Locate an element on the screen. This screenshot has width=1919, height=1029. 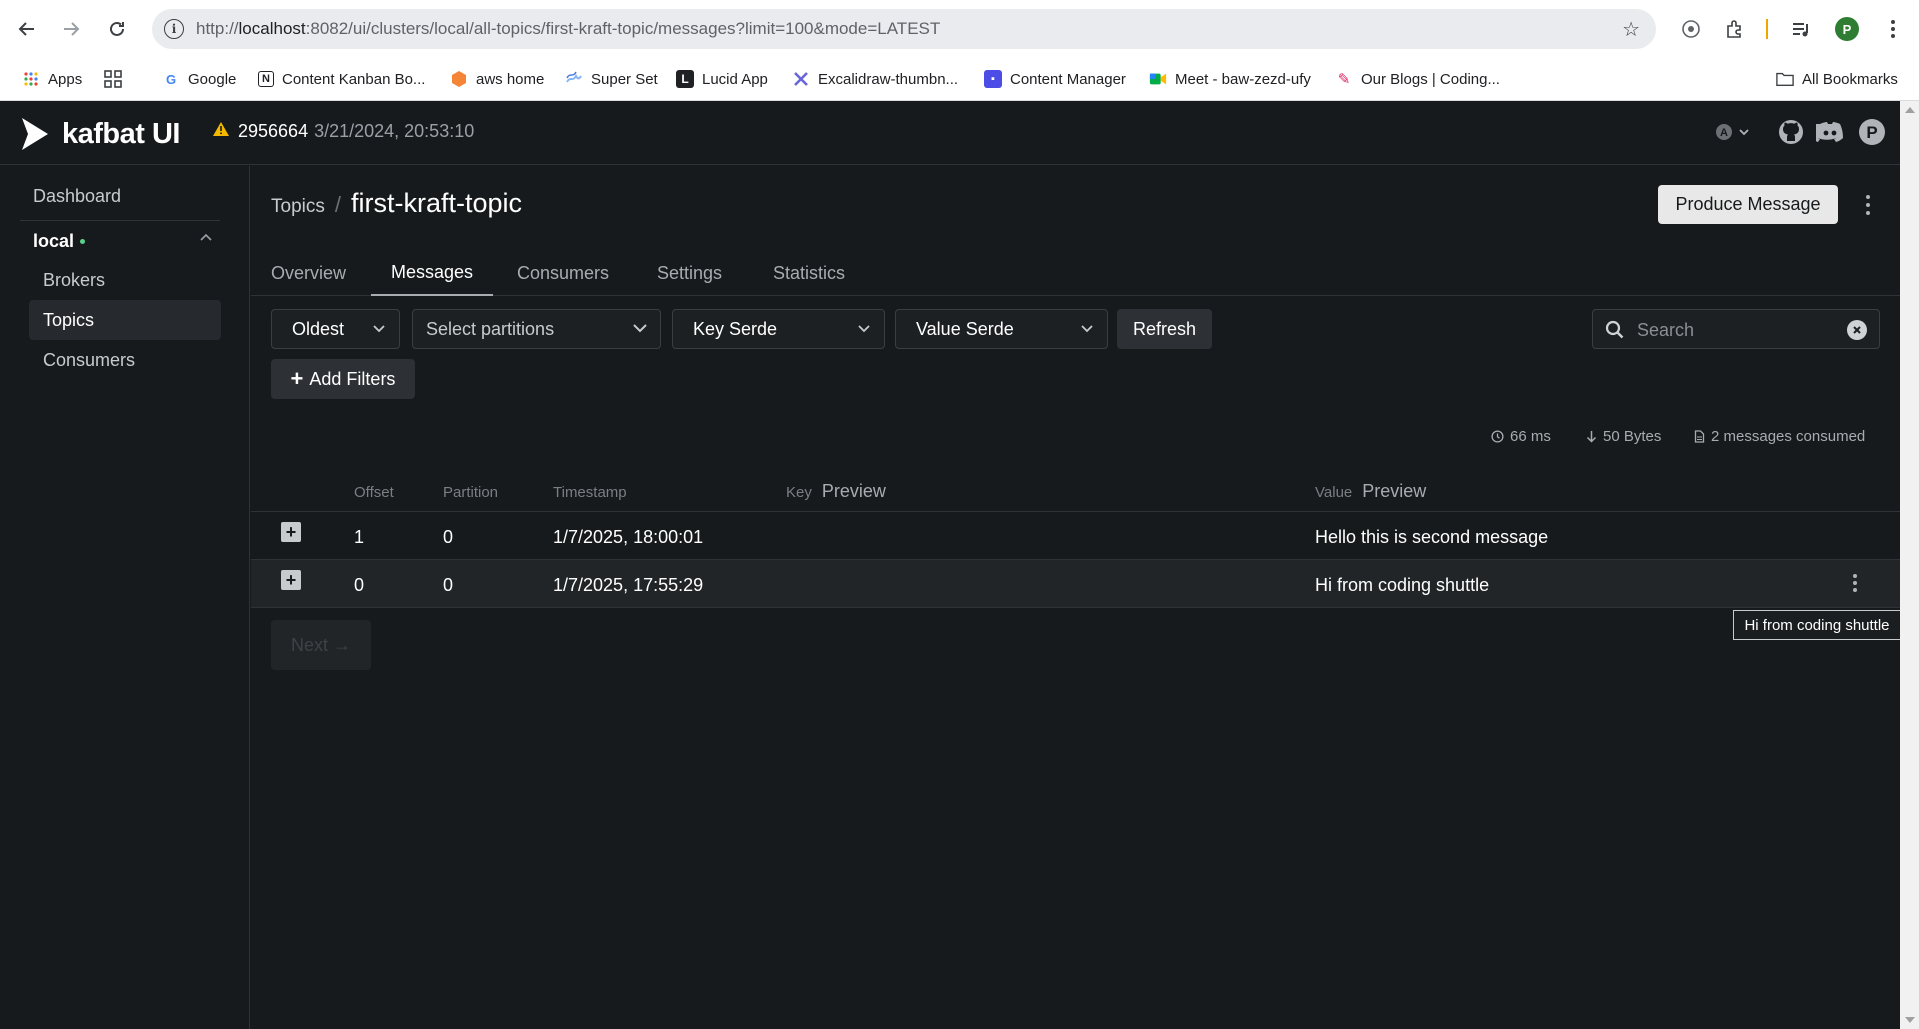
apps-grid-icon is located at coordinates (31, 79).